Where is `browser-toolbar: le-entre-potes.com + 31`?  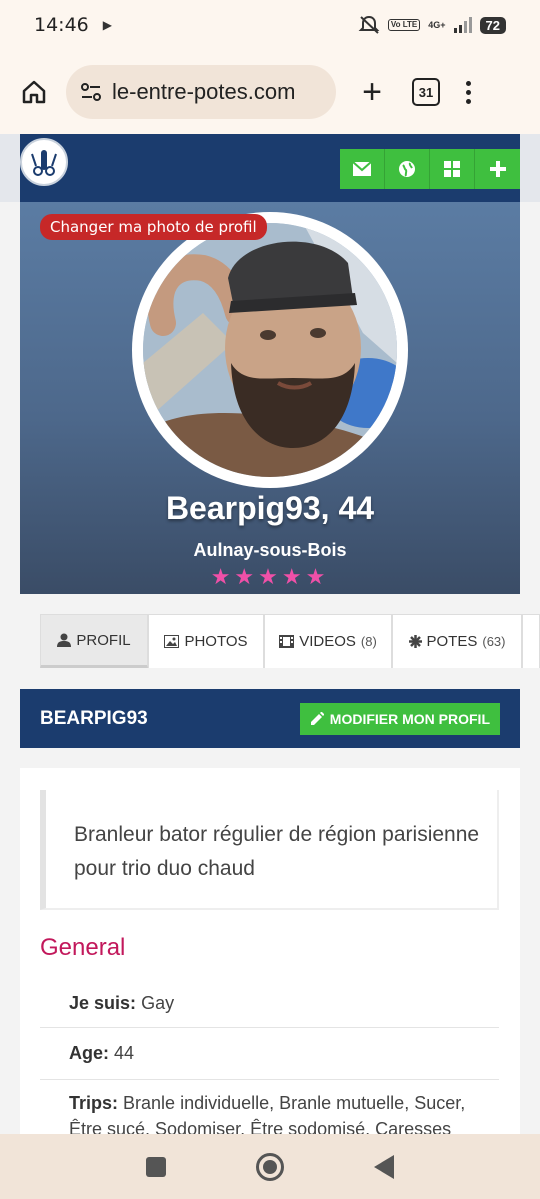
browser-toolbar: le-entre-potes.com + 31 is located at coordinates (270, 92).